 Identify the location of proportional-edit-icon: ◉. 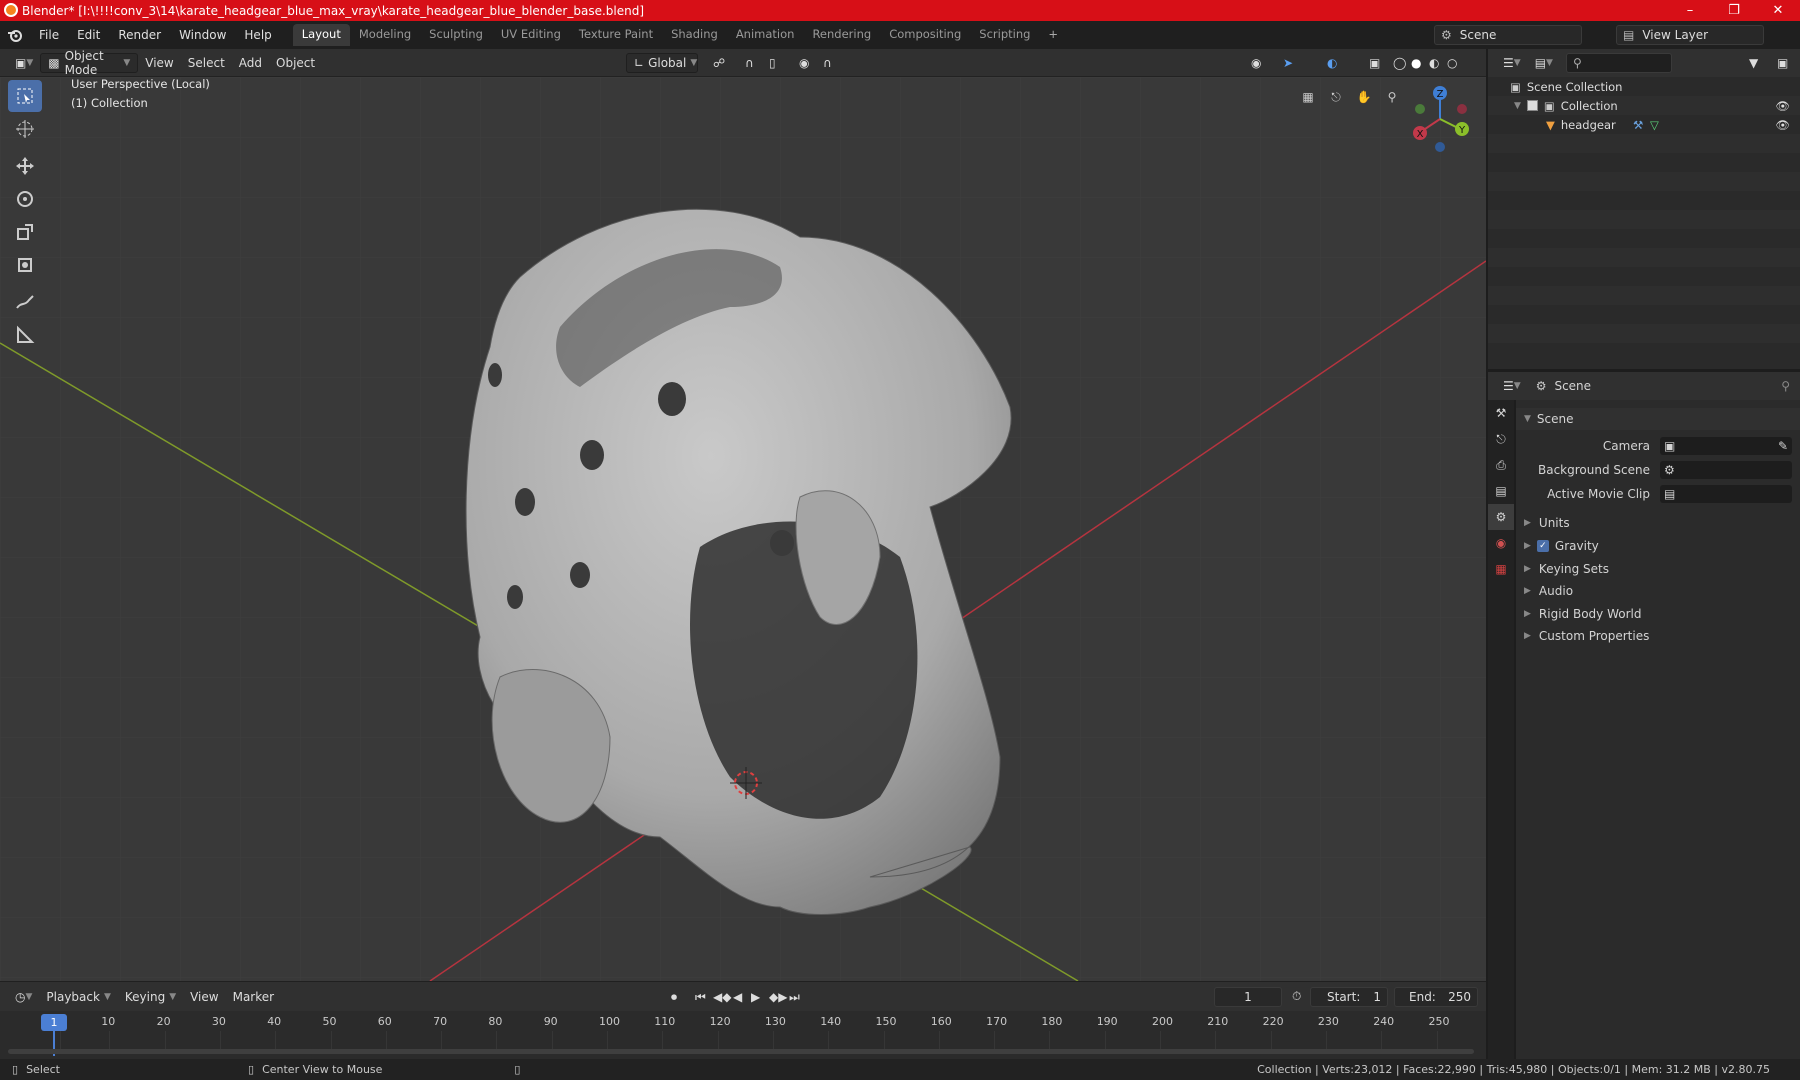
(804, 63).